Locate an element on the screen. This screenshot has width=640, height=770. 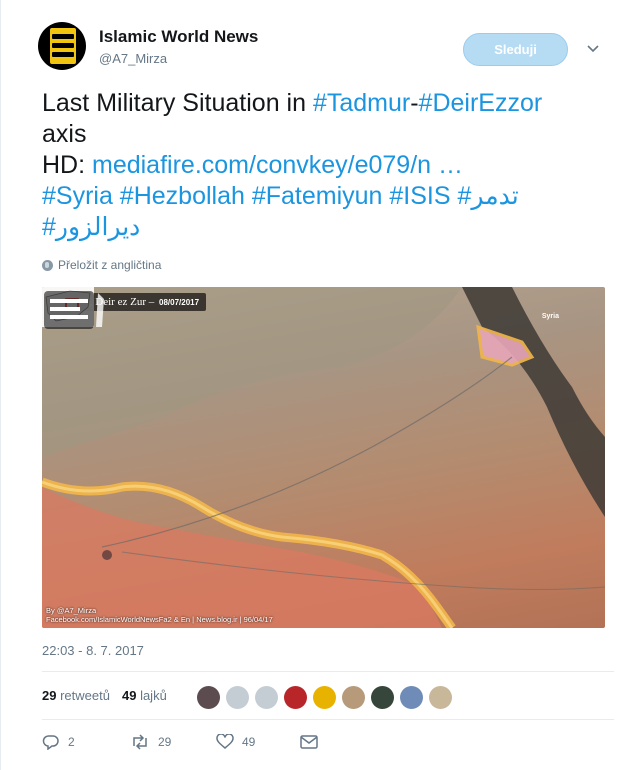
tweet-text-span: - is located at coordinates (414, 103).